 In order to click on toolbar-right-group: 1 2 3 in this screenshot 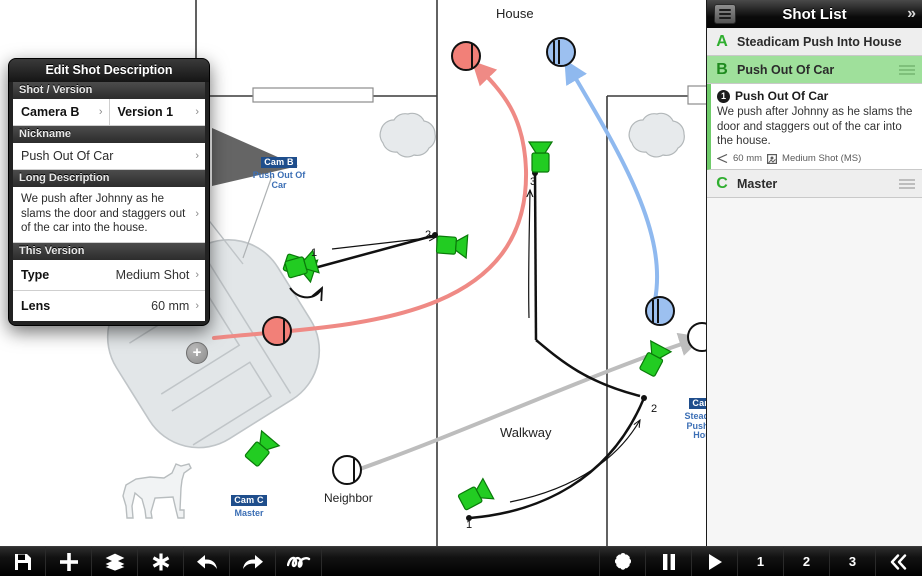, I will do `click(761, 561)`.